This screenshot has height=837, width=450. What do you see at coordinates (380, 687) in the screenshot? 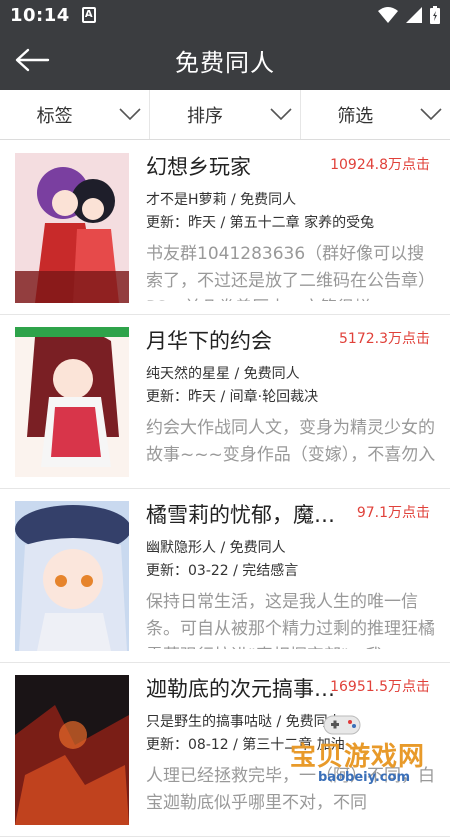
I see `click-count: 16951.5万点击` at bounding box center [380, 687].